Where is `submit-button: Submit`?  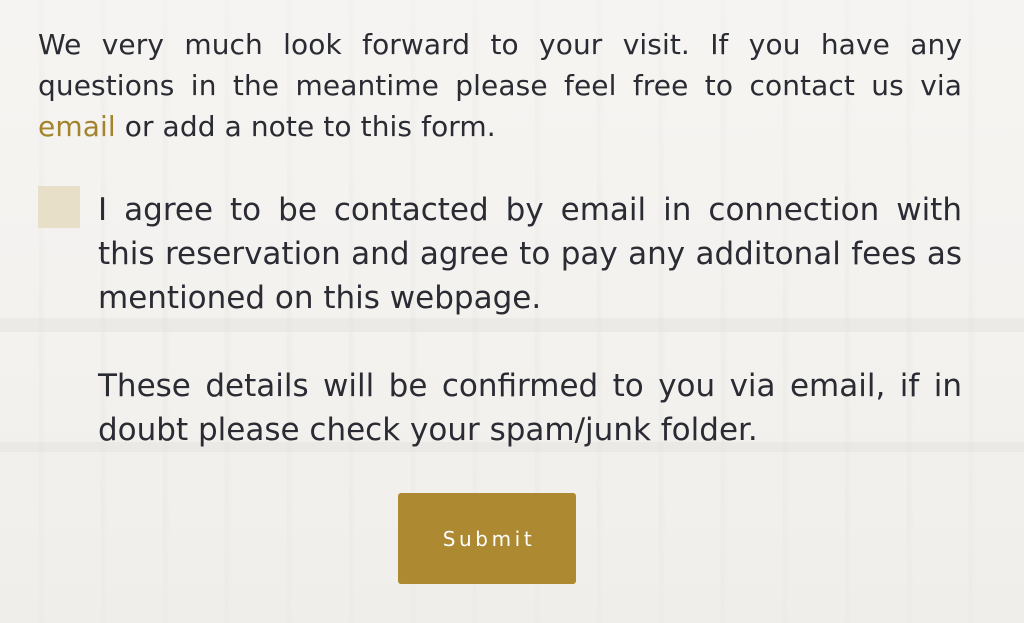 submit-button: Submit is located at coordinates (487, 538).